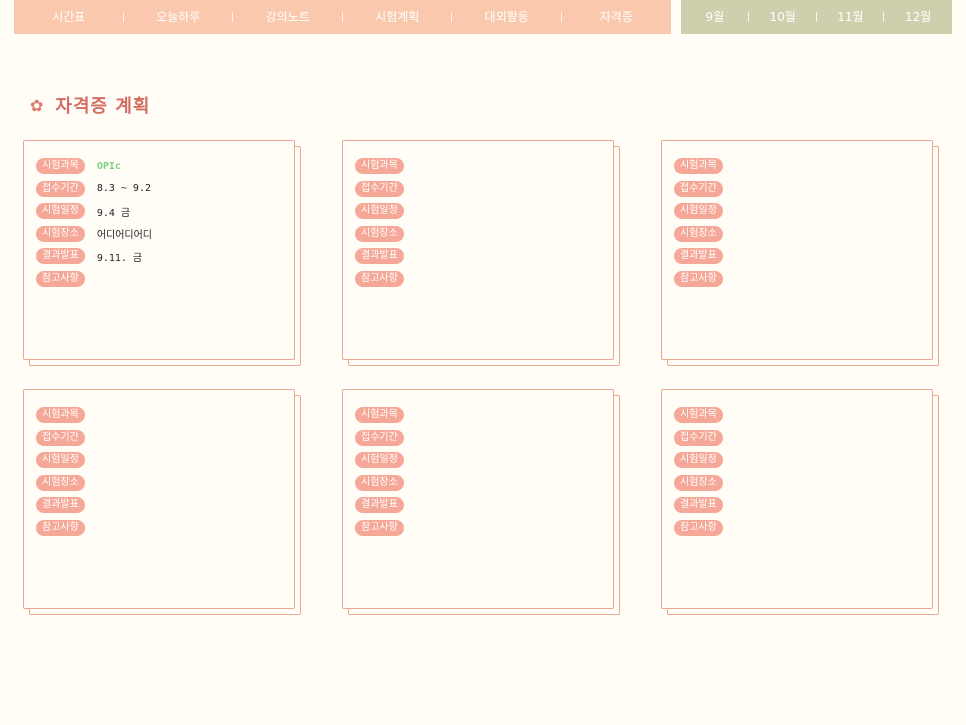 This screenshot has height=725, width=966. I want to click on page-title-group: ✿ 자격증 계획, so click(90, 105).